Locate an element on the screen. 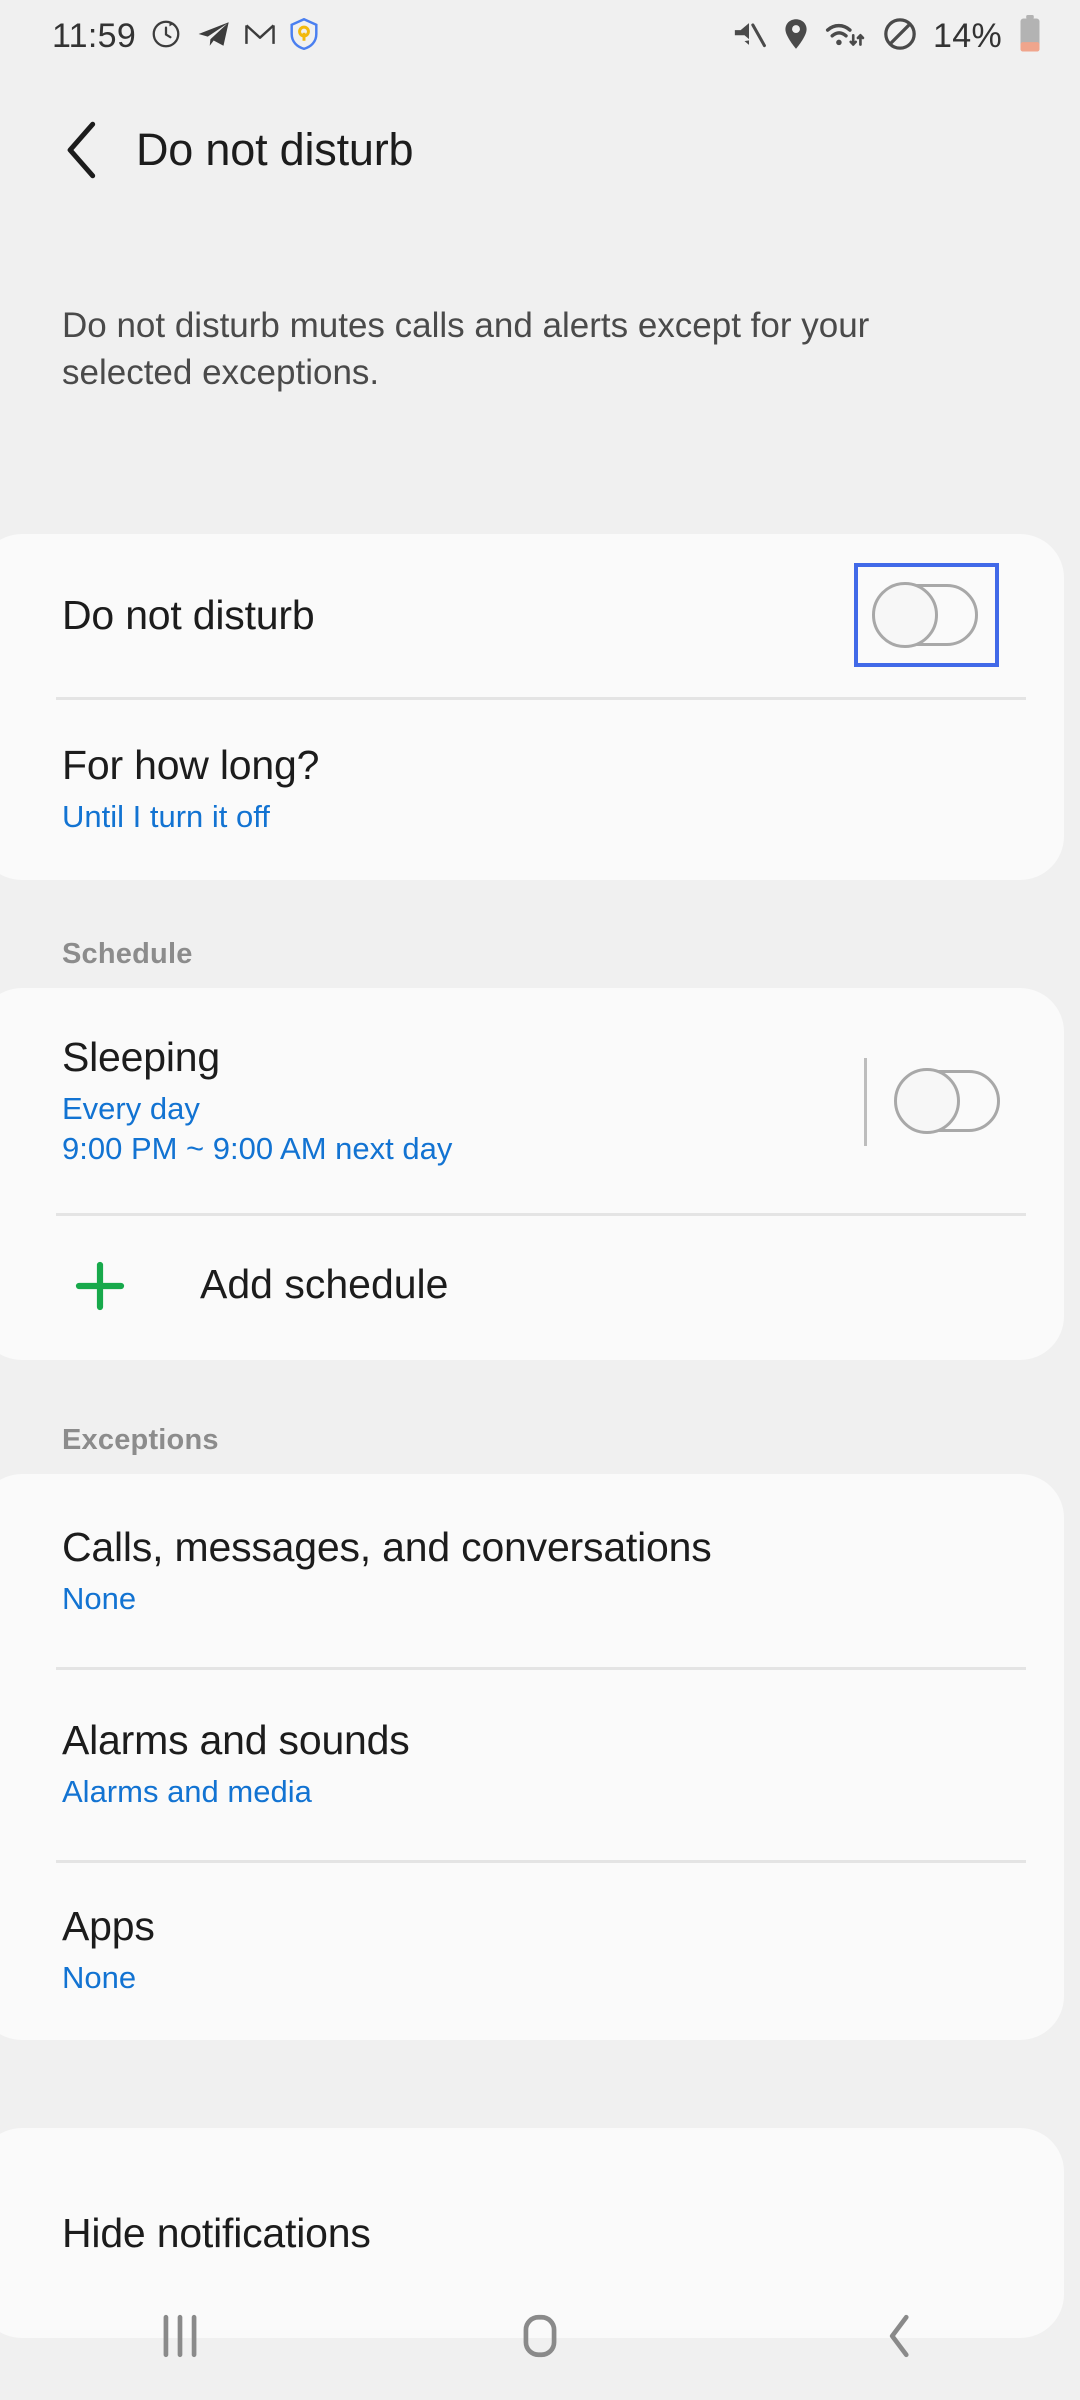 This screenshot has width=1080, height=2400. recents-icon is located at coordinates (180, 2336).